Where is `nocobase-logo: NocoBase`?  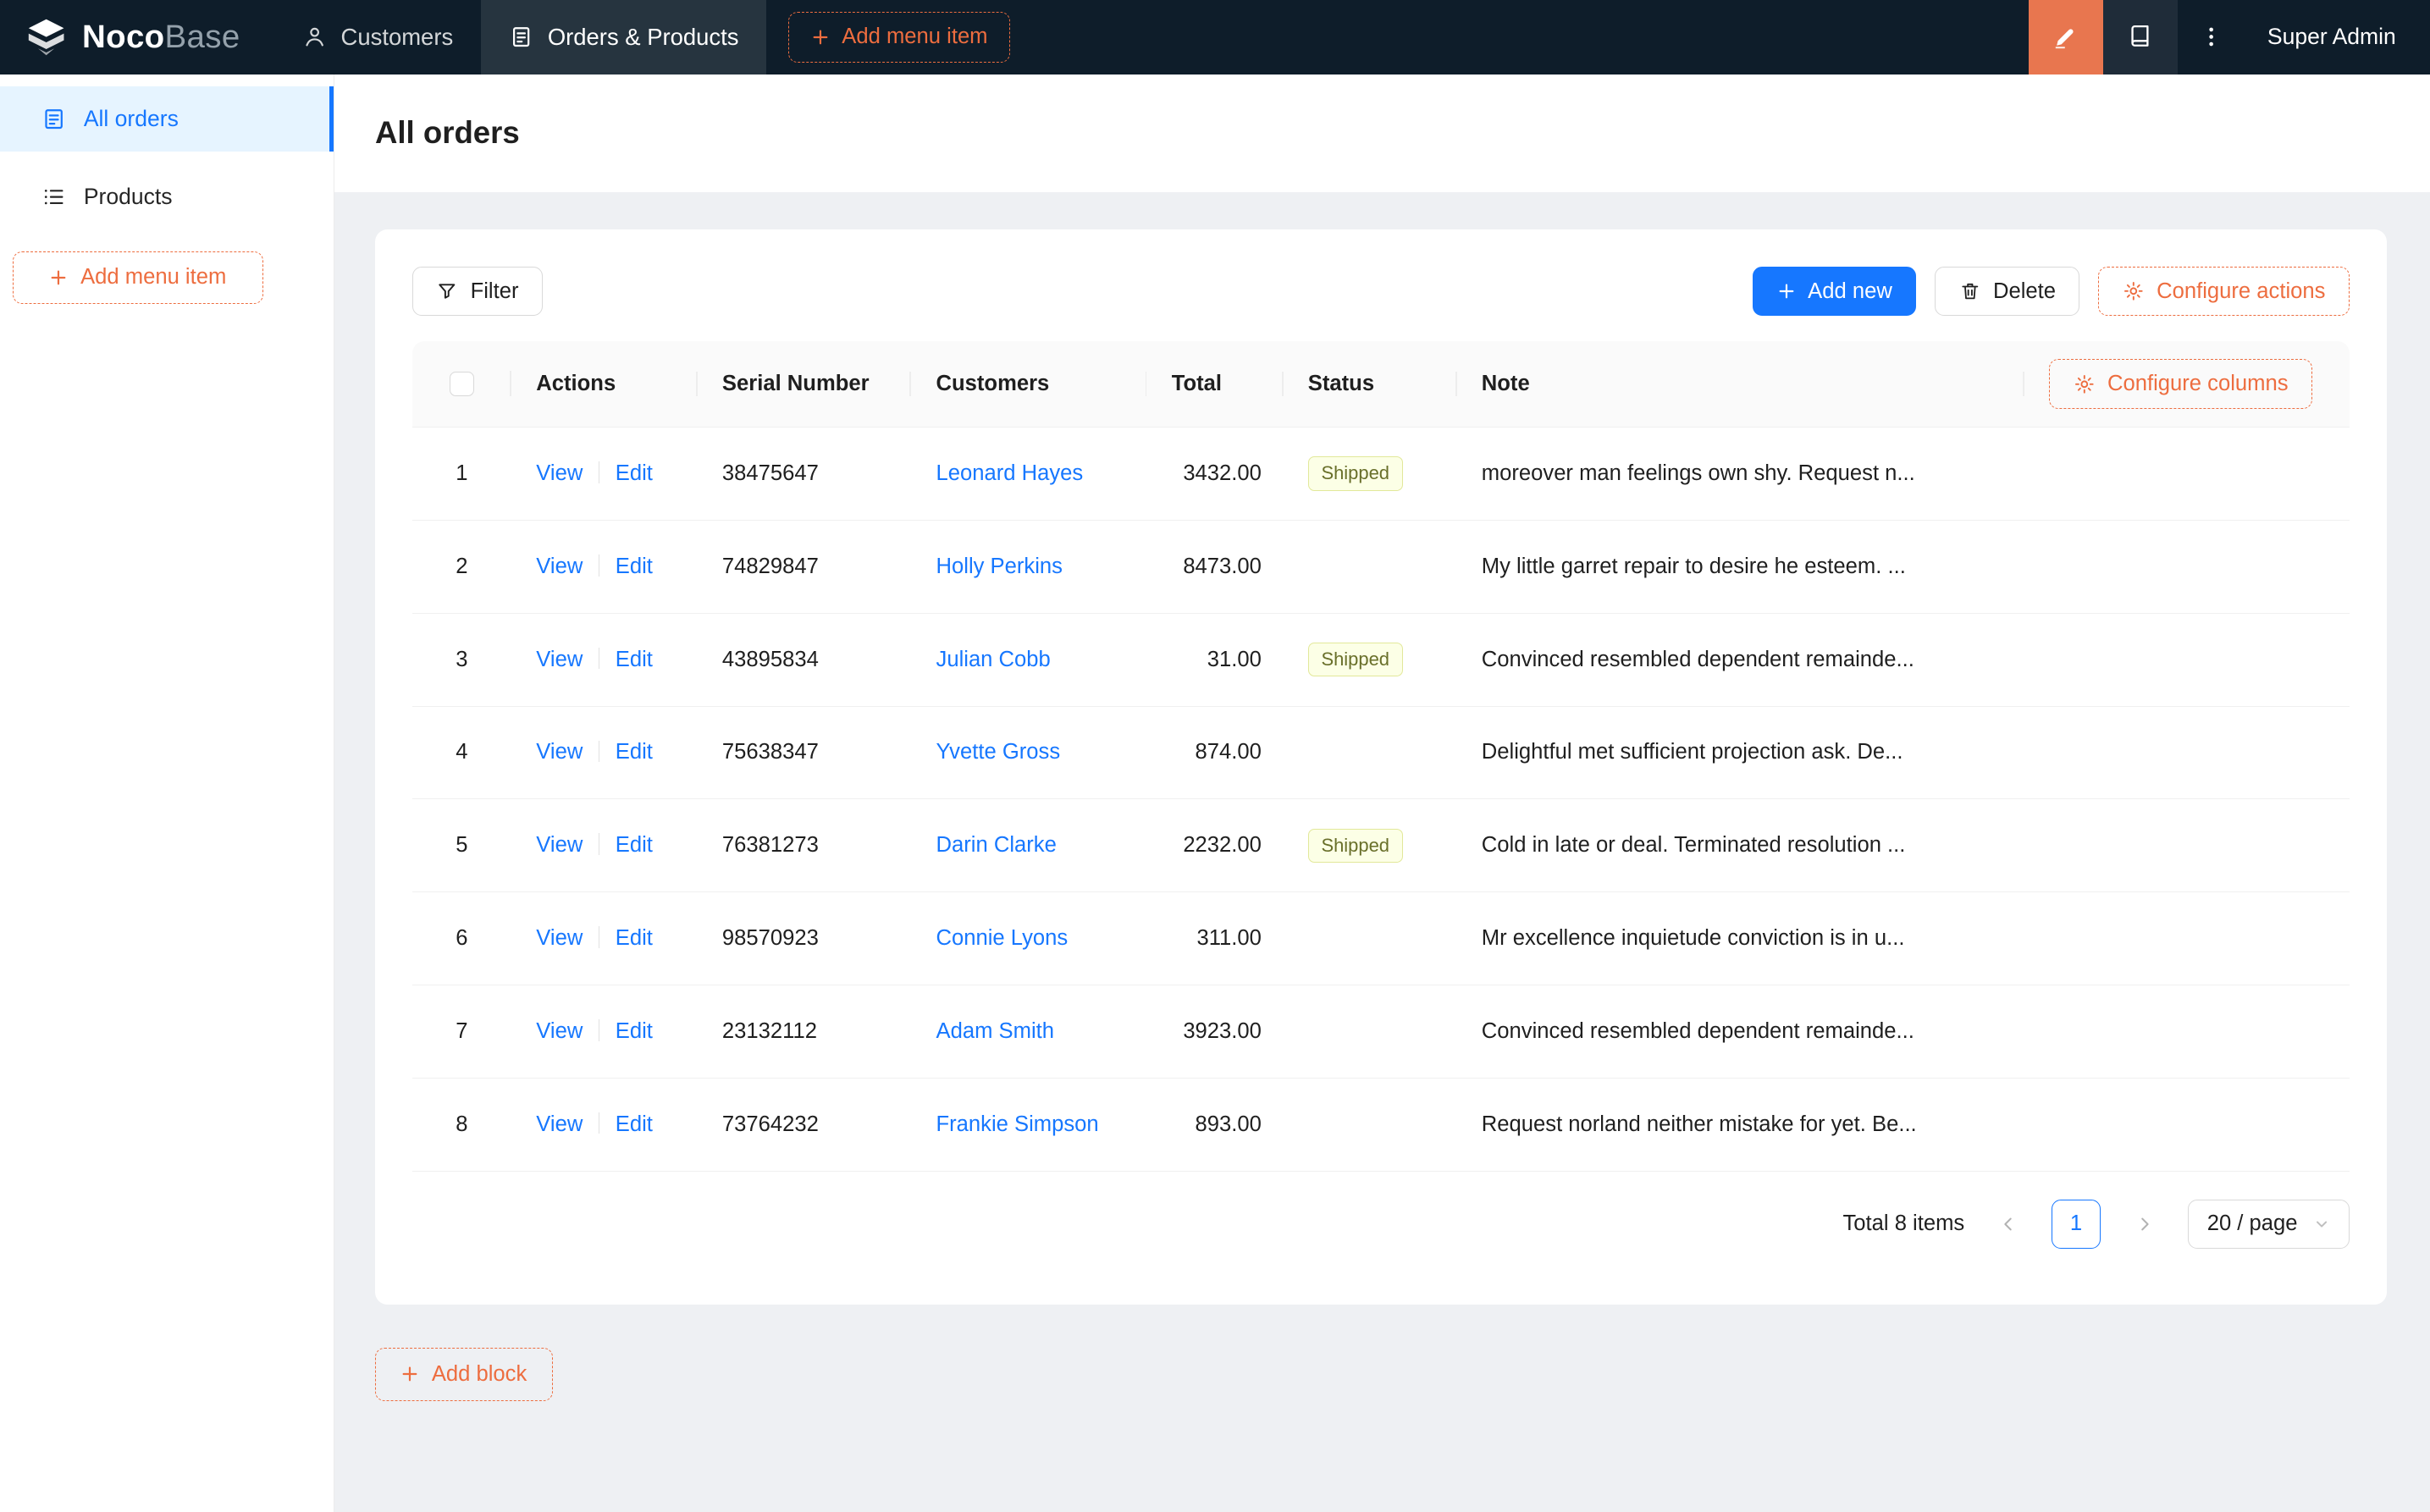 nocobase-logo: NocoBase is located at coordinates (137, 36).